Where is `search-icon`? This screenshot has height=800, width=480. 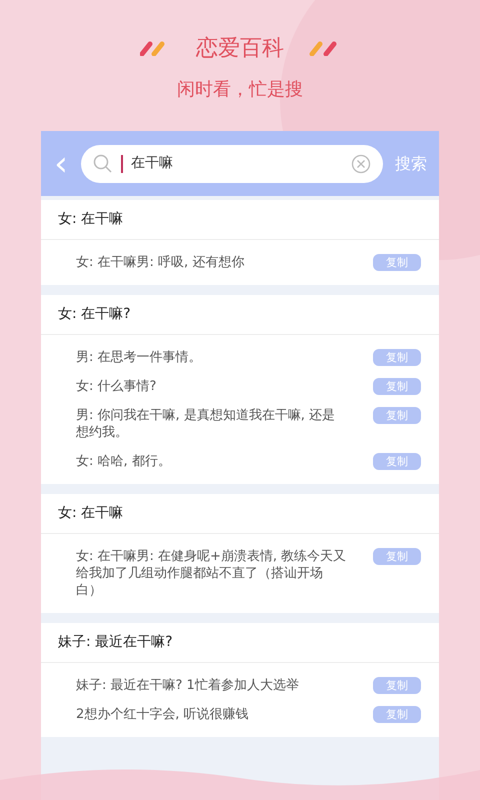 search-icon is located at coordinates (103, 164).